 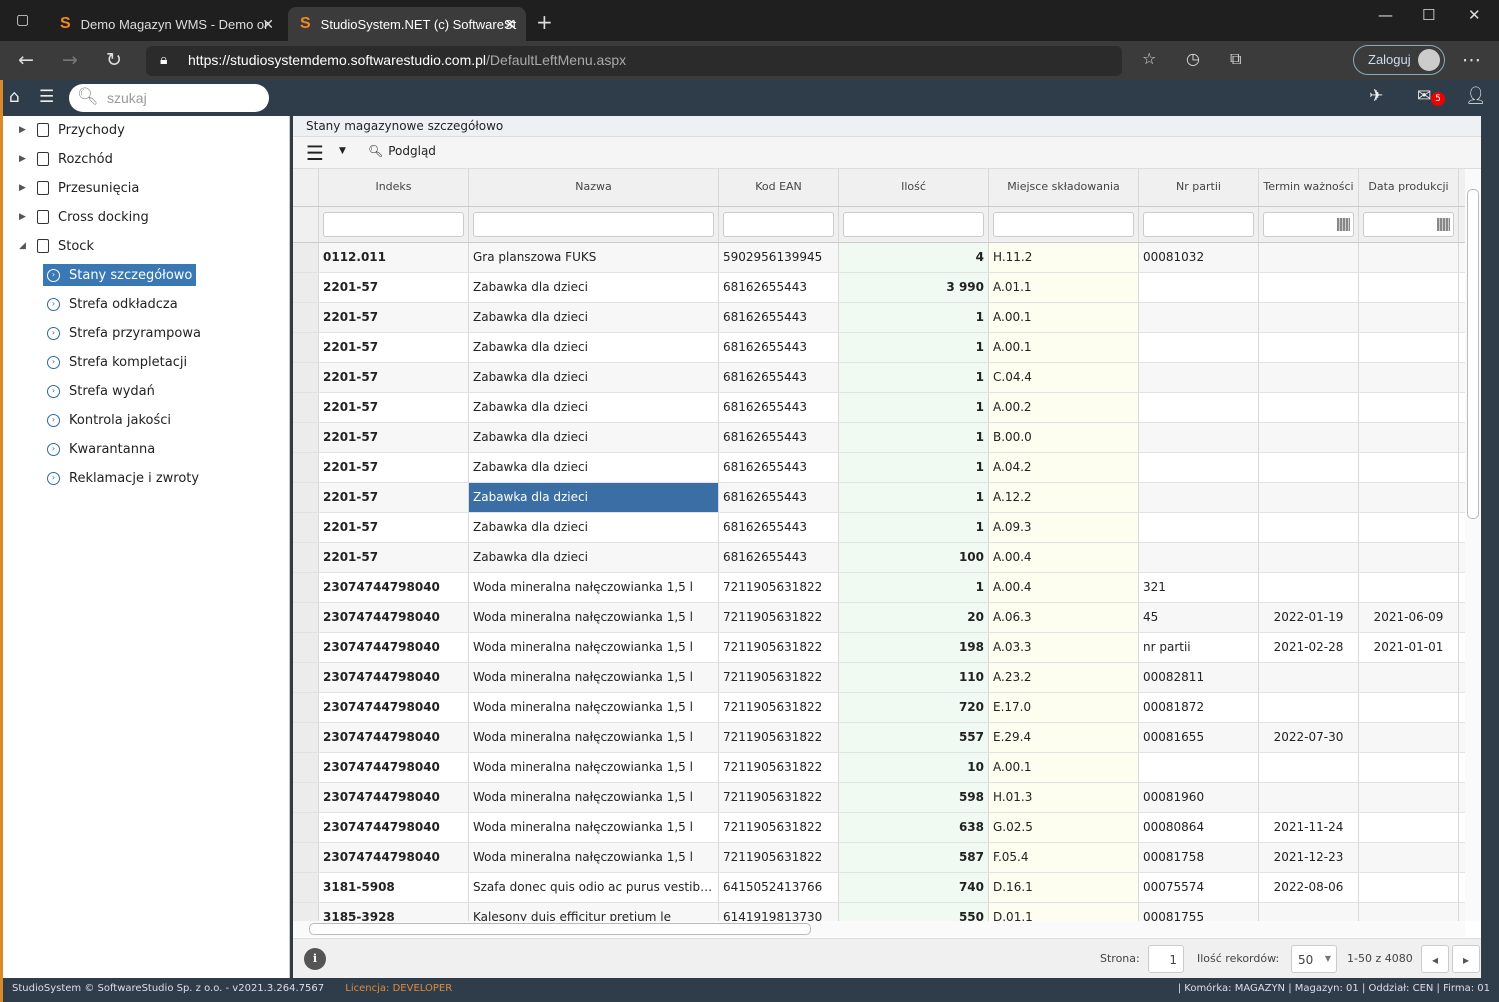 What do you see at coordinates (56, 246) in the screenshot?
I see `sidebar-item: ◢ Stock` at bounding box center [56, 246].